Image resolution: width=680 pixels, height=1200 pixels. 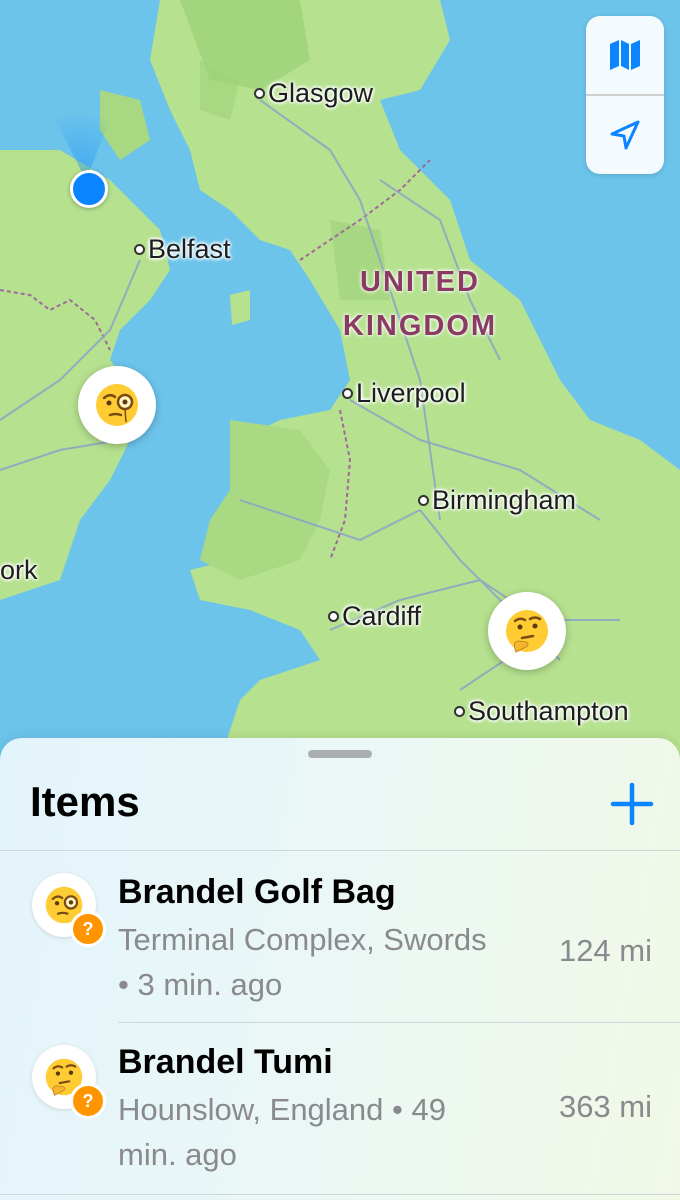 What do you see at coordinates (404, 393) in the screenshot?
I see `city-label-liverpool: Liverpool` at bounding box center [404, 393].